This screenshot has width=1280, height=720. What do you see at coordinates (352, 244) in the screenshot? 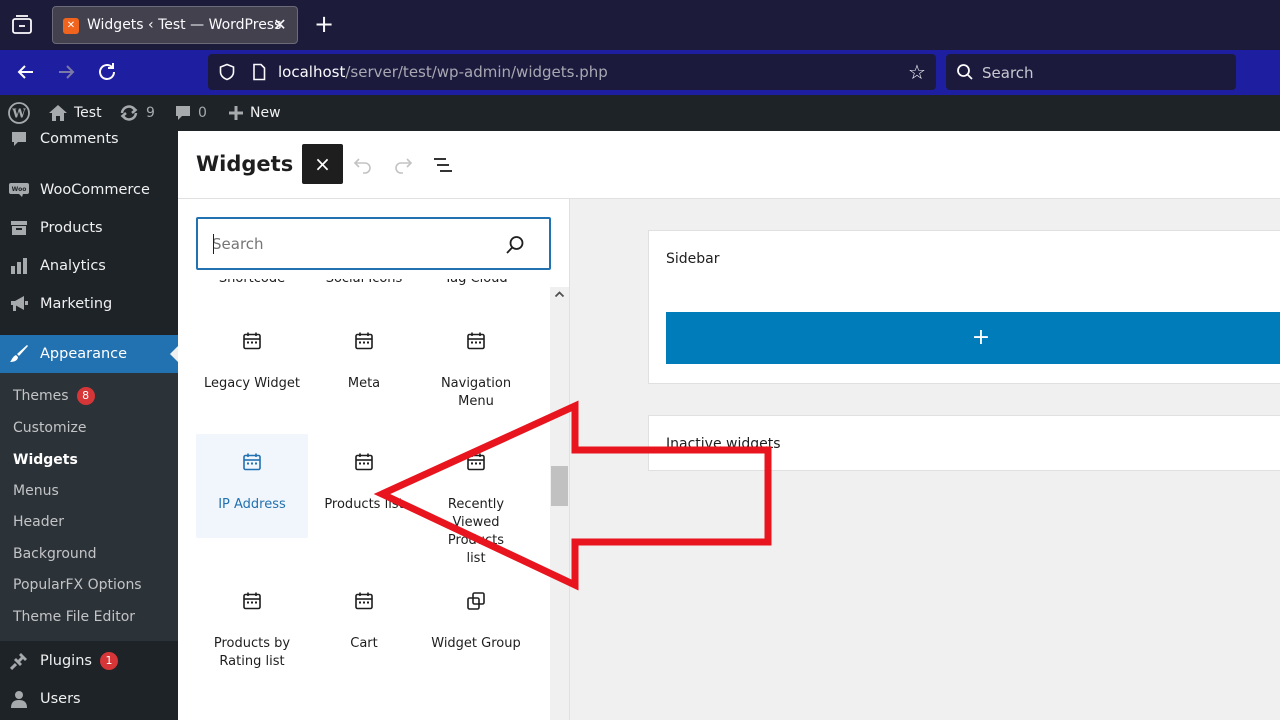
I see `block-search-input` at bounding box center [352, 244].